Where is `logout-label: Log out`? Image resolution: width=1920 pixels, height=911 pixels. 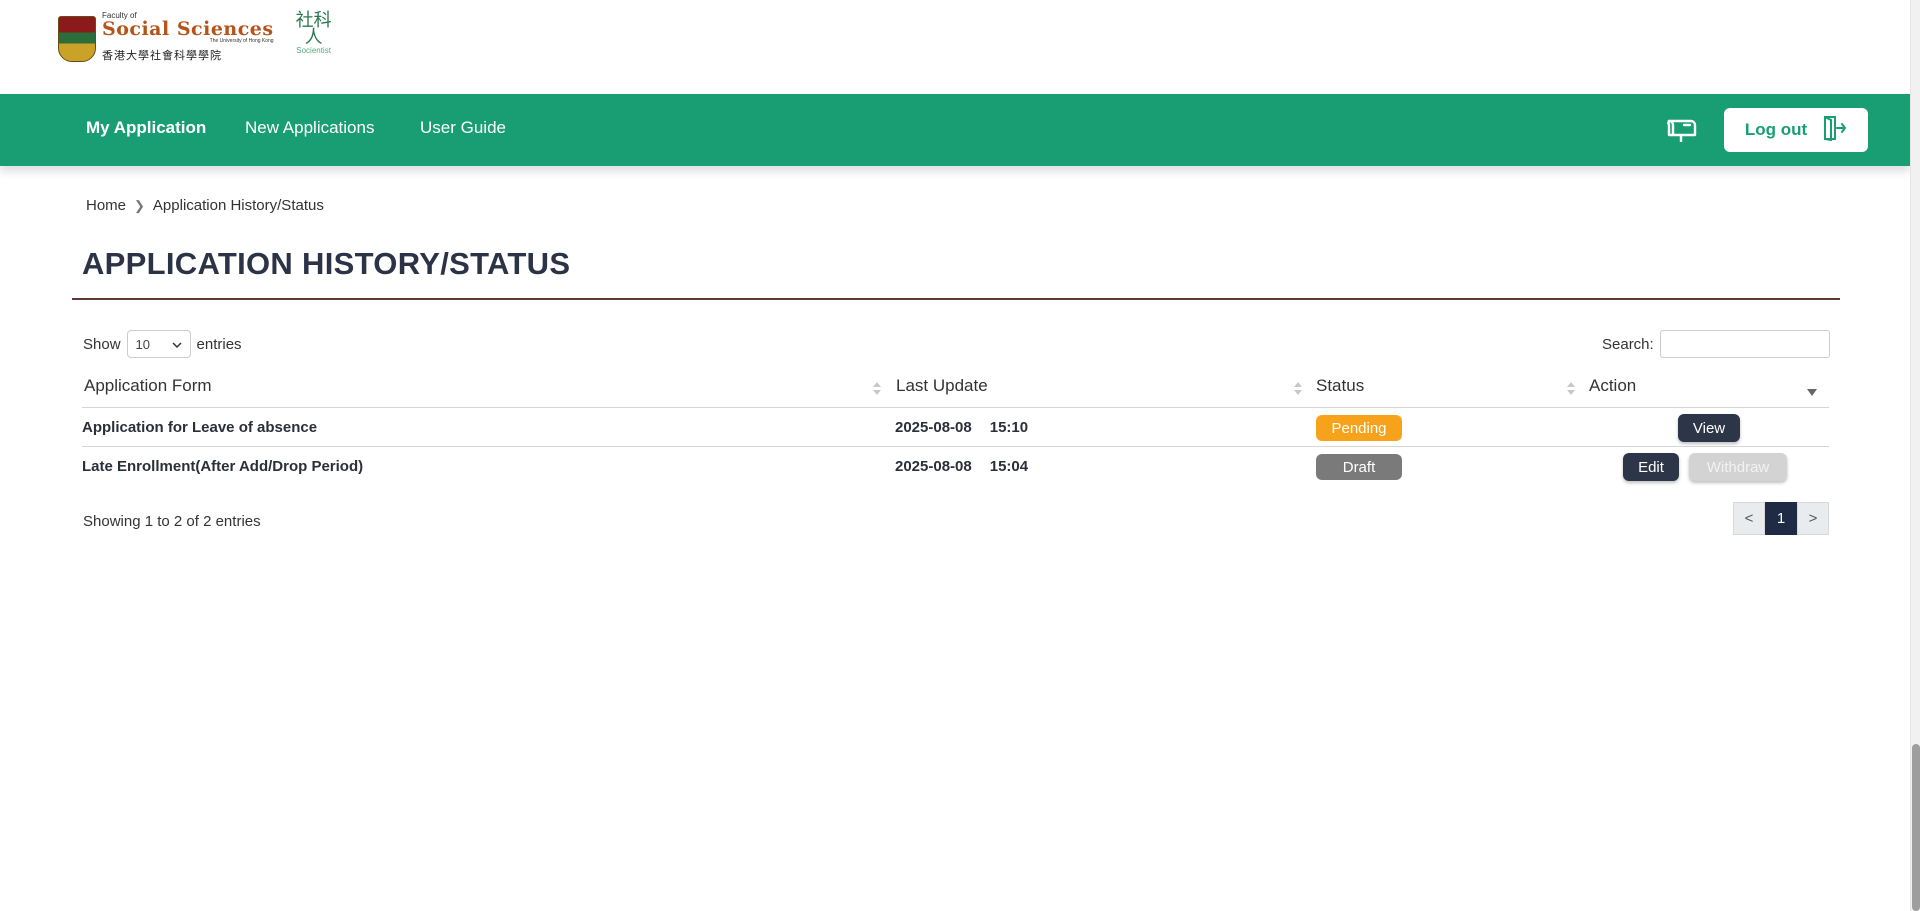 logout-label: Log out is located at coordinates (1776, 129).